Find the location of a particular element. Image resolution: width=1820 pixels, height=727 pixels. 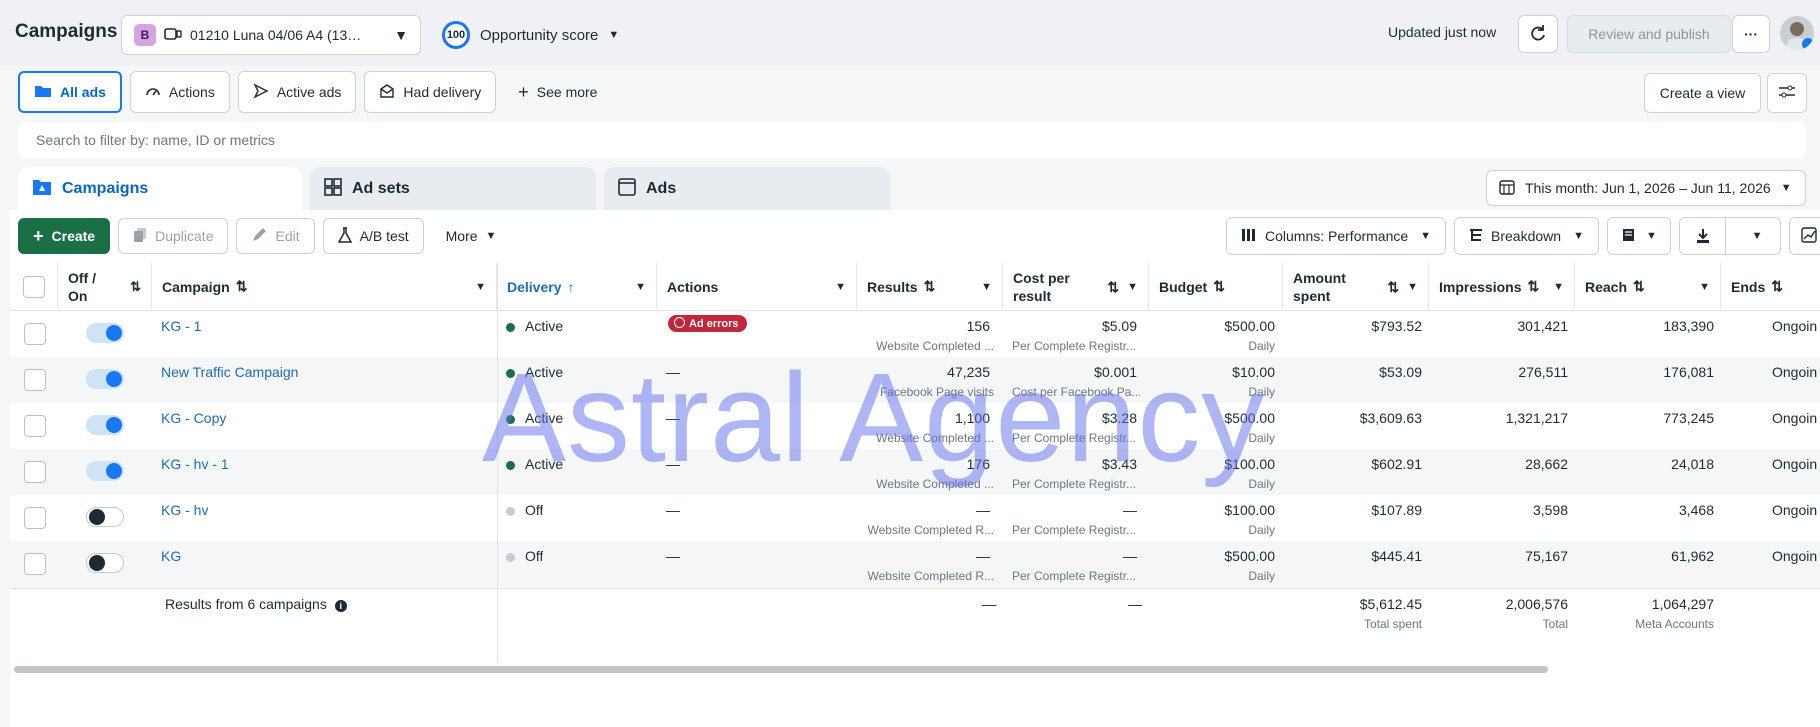

filter-had-delivery: Had delivery is located at coordinates (430, 92).